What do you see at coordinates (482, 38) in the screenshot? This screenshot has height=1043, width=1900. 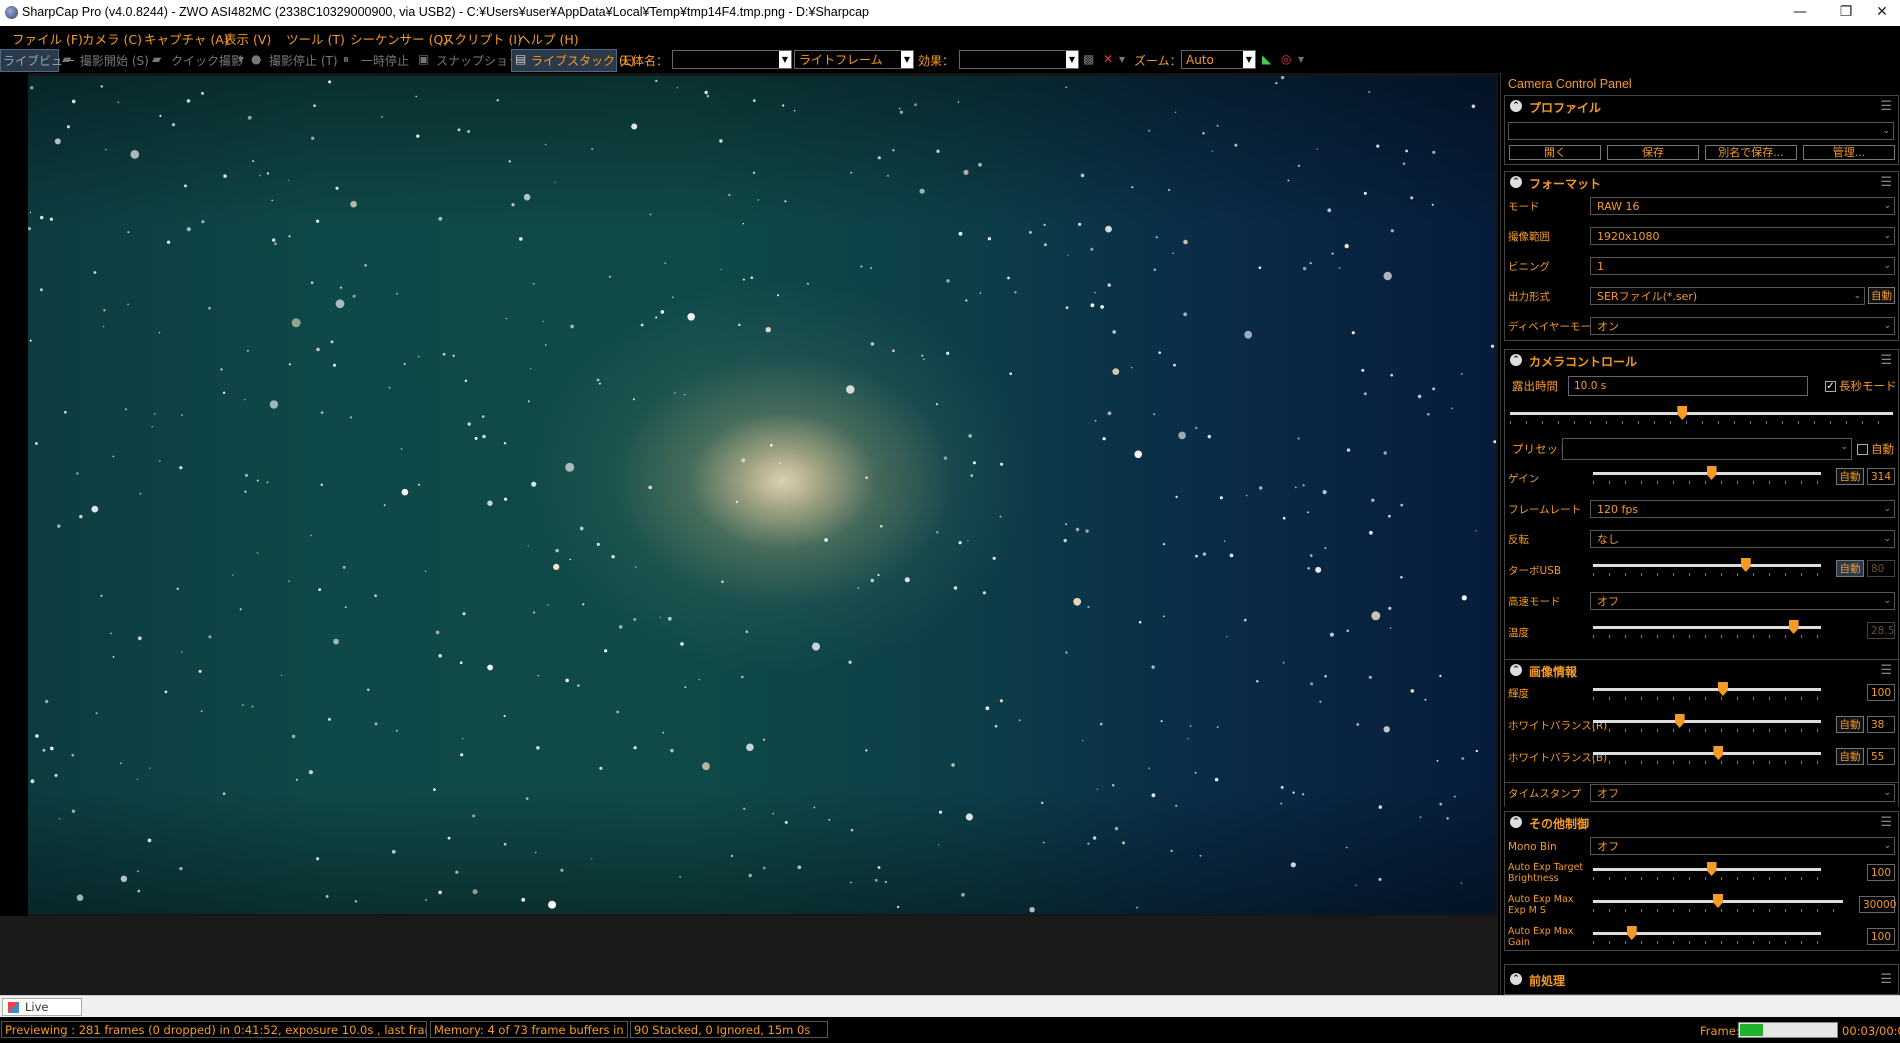 I see `menu-script: スクリプト (I)` at bounding box center [482, 38].